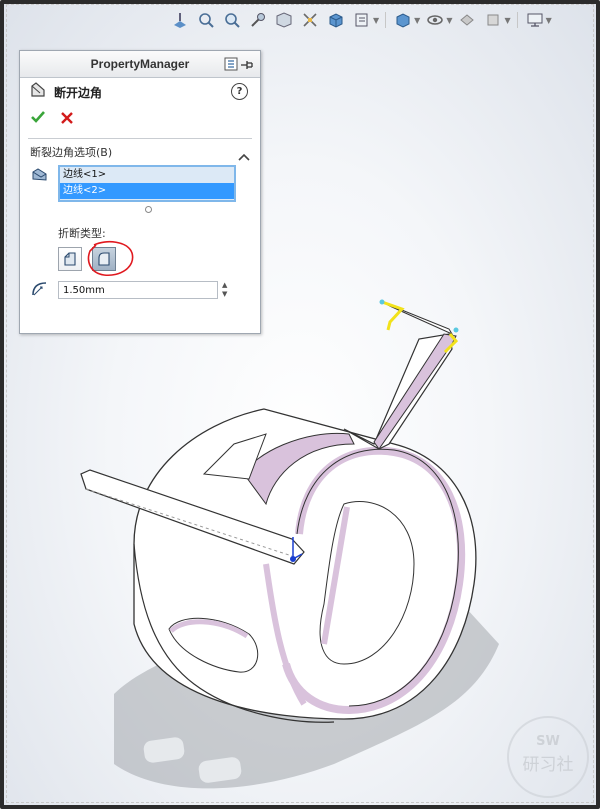  I want to click on edge-list-item-selected: 边线<2>, so click(147, 191).